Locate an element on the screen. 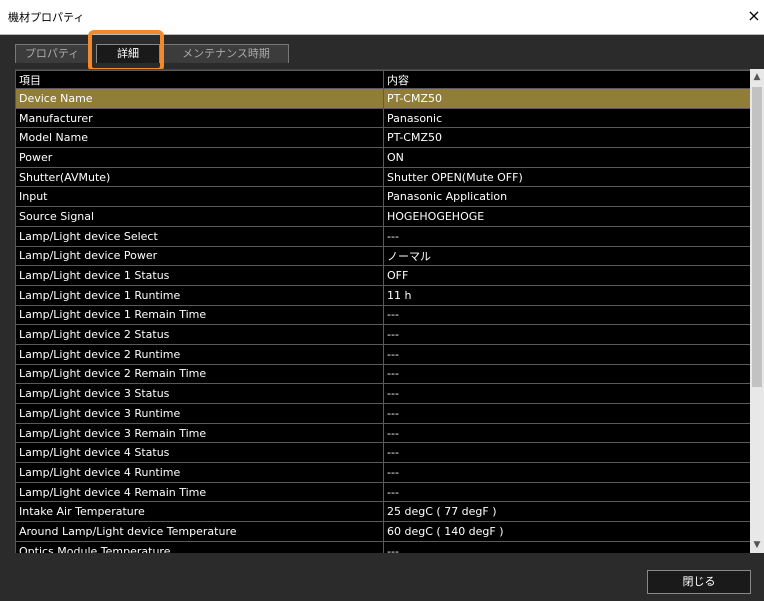  tab-properties: プロパティ is located at coordinates (52, 53).